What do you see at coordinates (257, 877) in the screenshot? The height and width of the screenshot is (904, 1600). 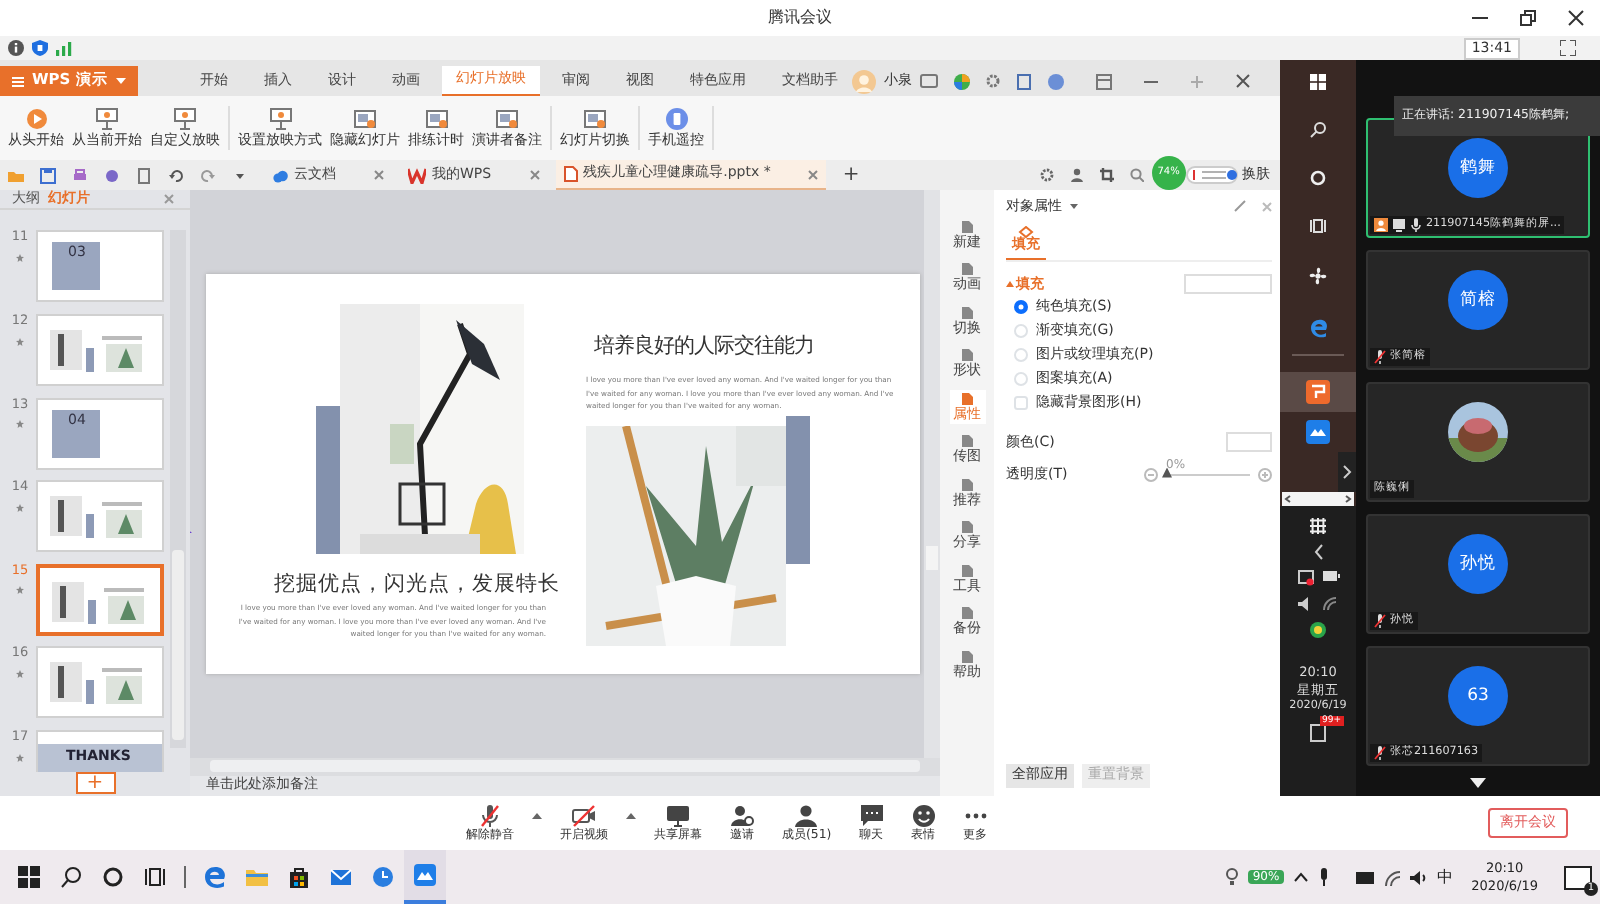 I see `folder-icon` at bounding box center [257, 877].